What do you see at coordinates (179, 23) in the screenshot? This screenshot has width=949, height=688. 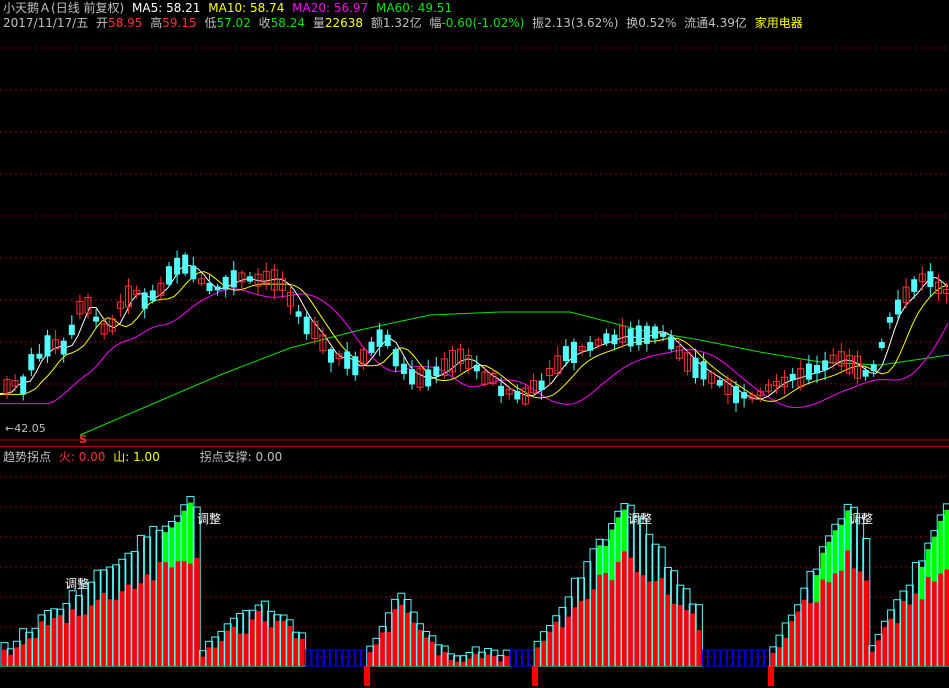 I see `high-value: 59.15` at bounding box center [179, 23].